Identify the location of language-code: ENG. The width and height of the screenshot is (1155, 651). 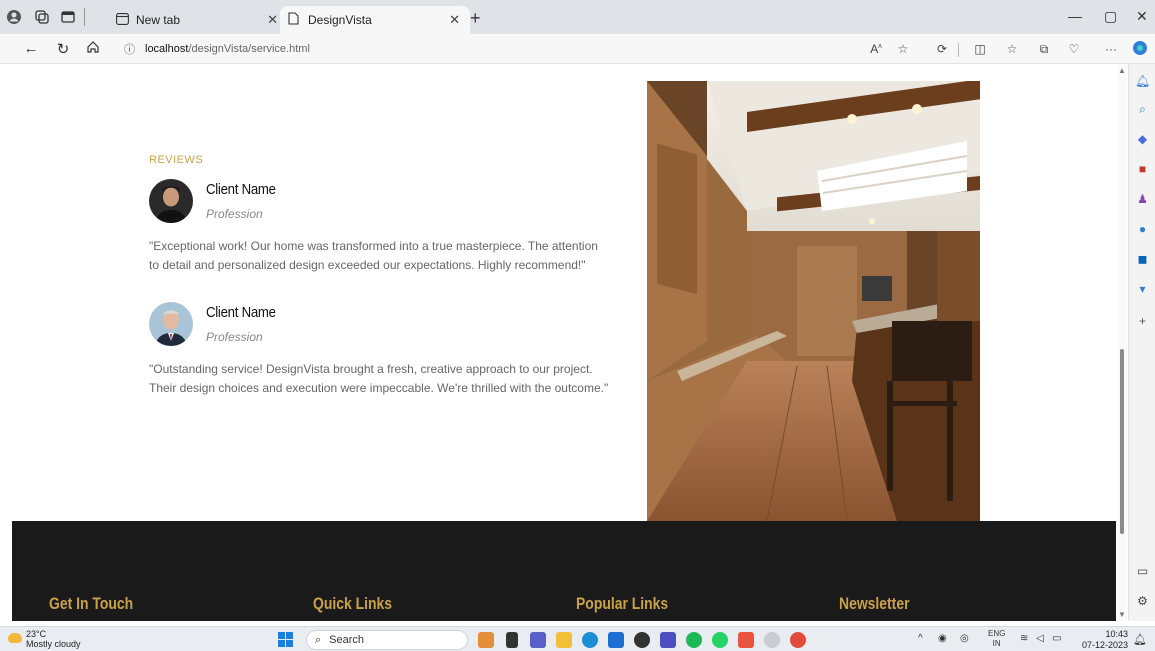
(997, 633).